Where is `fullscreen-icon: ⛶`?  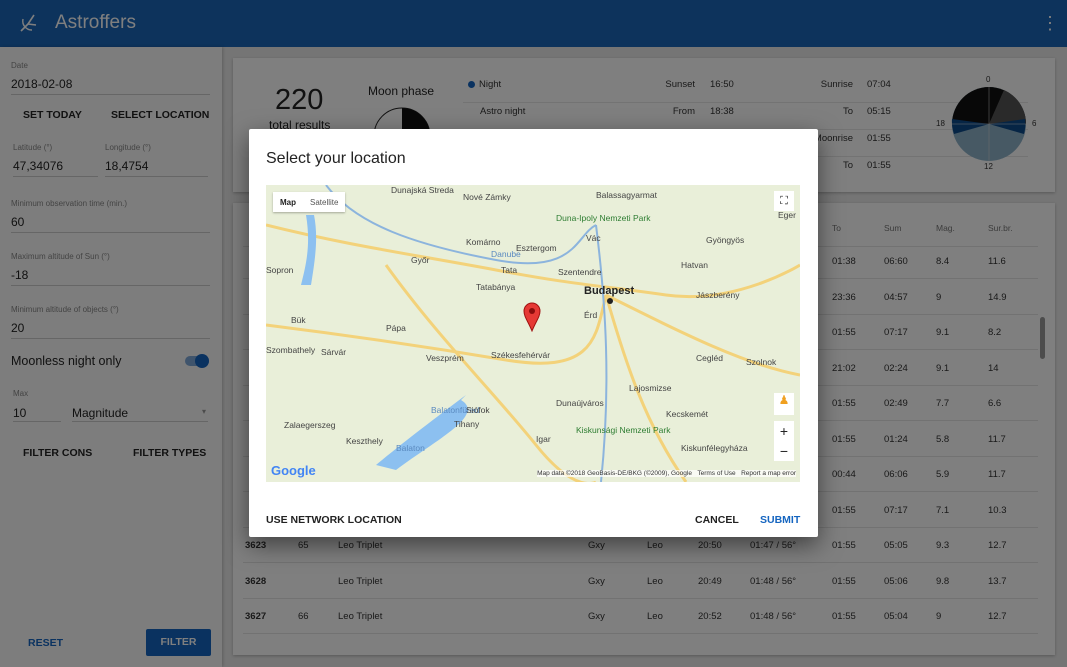
fullscreen-icon: ⛶ is located at coordinates (784, 201).